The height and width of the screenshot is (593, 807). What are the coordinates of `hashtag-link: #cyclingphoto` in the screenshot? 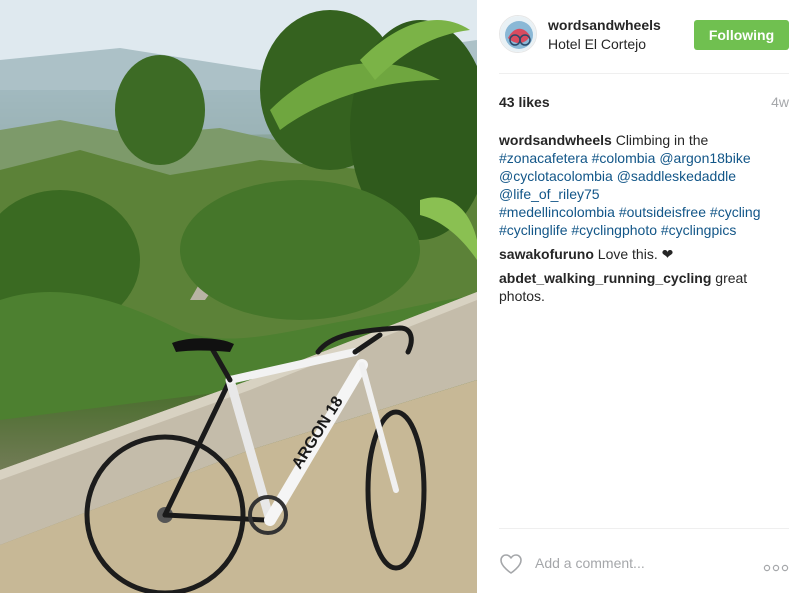 It's located at (614, 230).